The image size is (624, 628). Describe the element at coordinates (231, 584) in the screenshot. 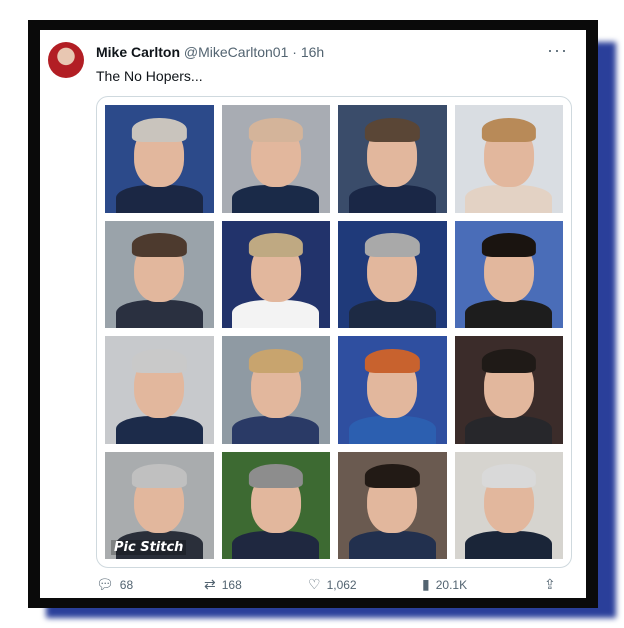

I see `repost-count: 168` at that location.